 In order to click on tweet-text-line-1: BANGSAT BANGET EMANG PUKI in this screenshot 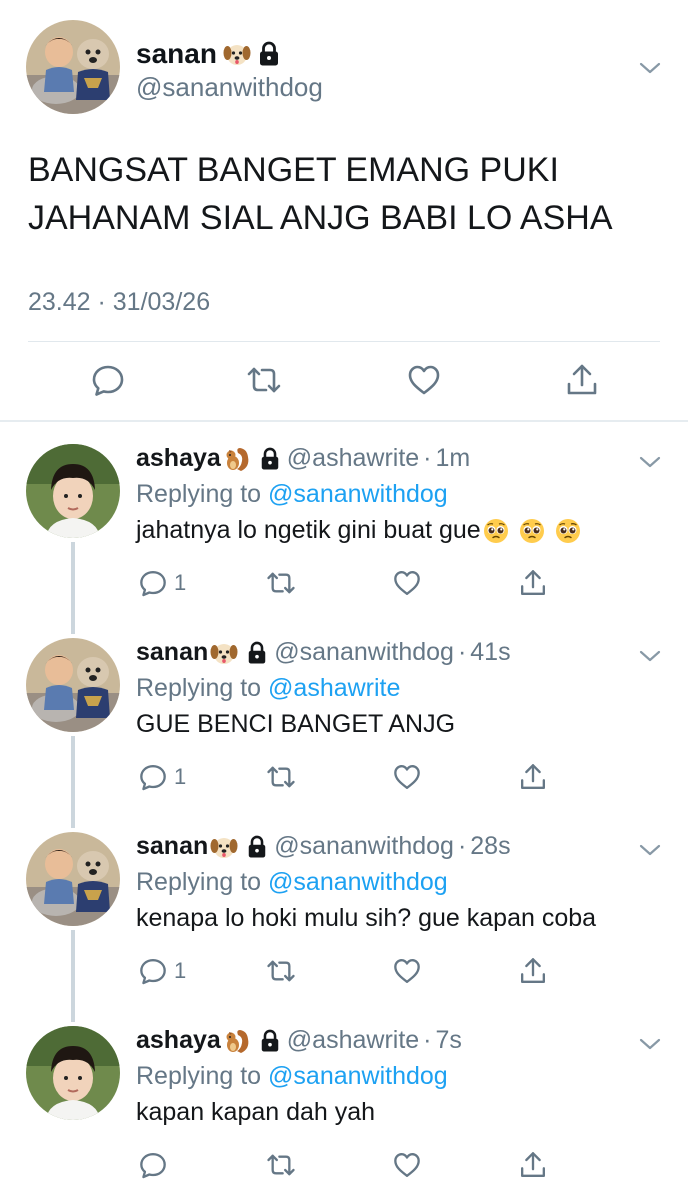, I will do `click(293, 170)`.